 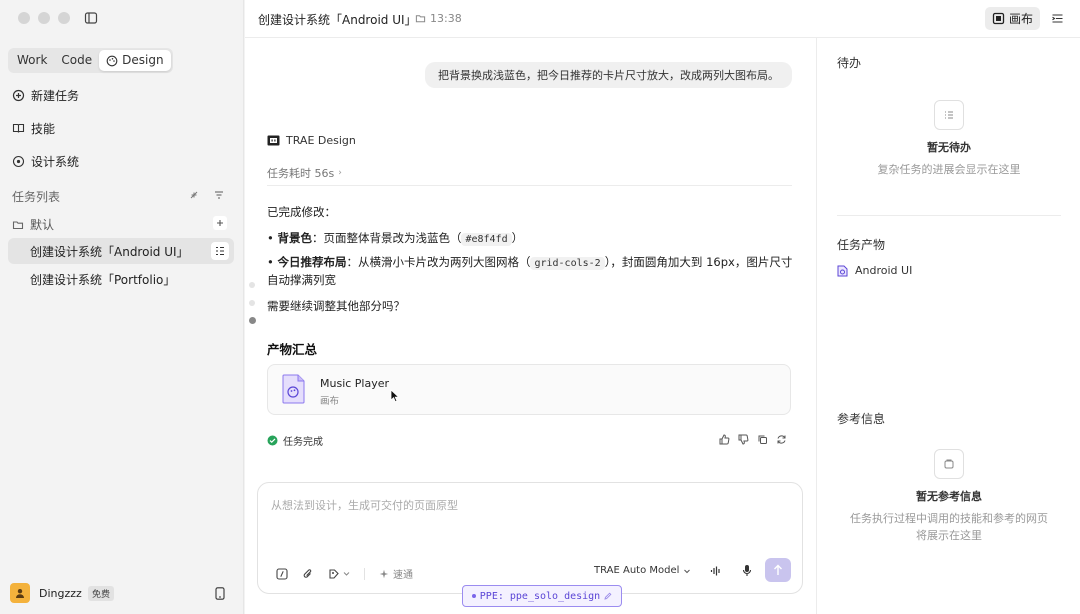 What do you see at coordinates (312, 262) in the screenshot?
I see `bullet-label: 今日推荐布局` at bounding box center [312, 262].